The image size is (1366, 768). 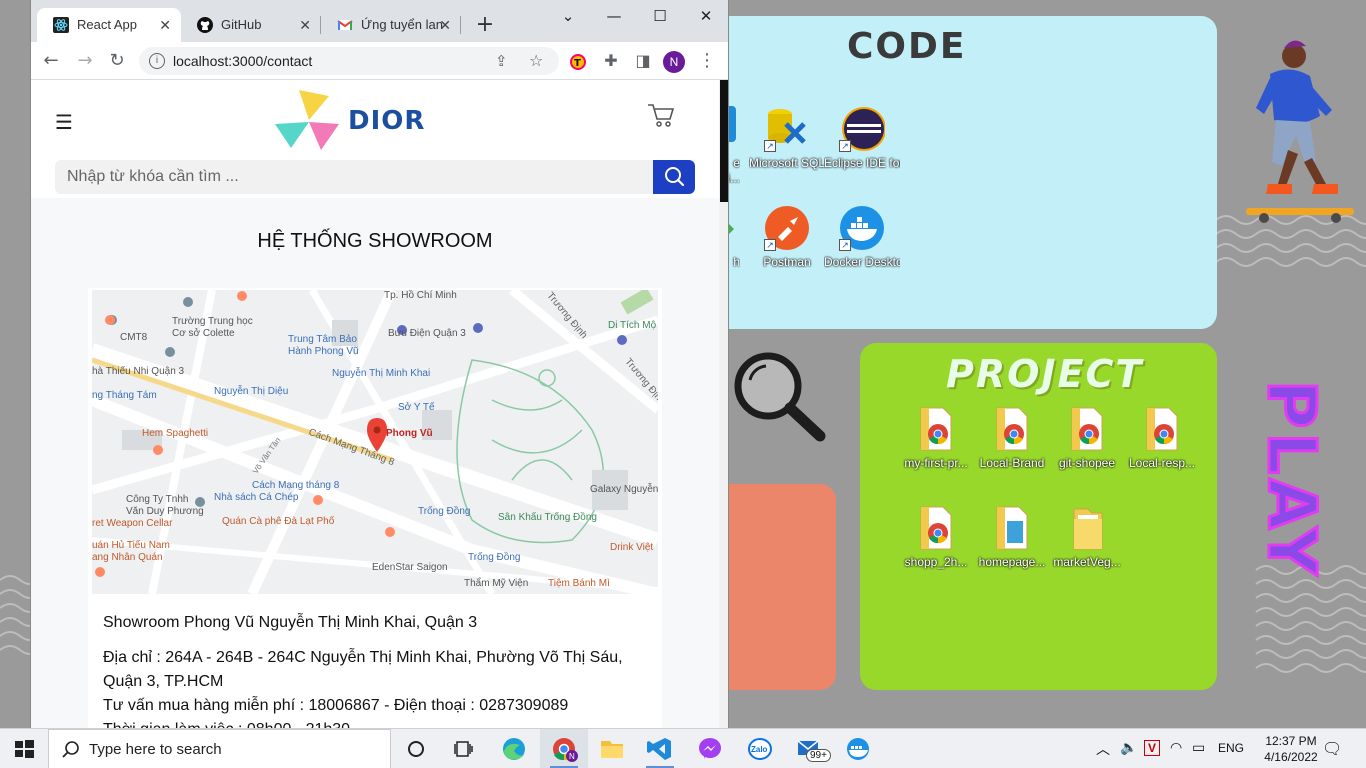 What do you see at coordinates (787, 228) in the screenshot?
I see `postman-icon: ↗` at bounding box center [787, 228].